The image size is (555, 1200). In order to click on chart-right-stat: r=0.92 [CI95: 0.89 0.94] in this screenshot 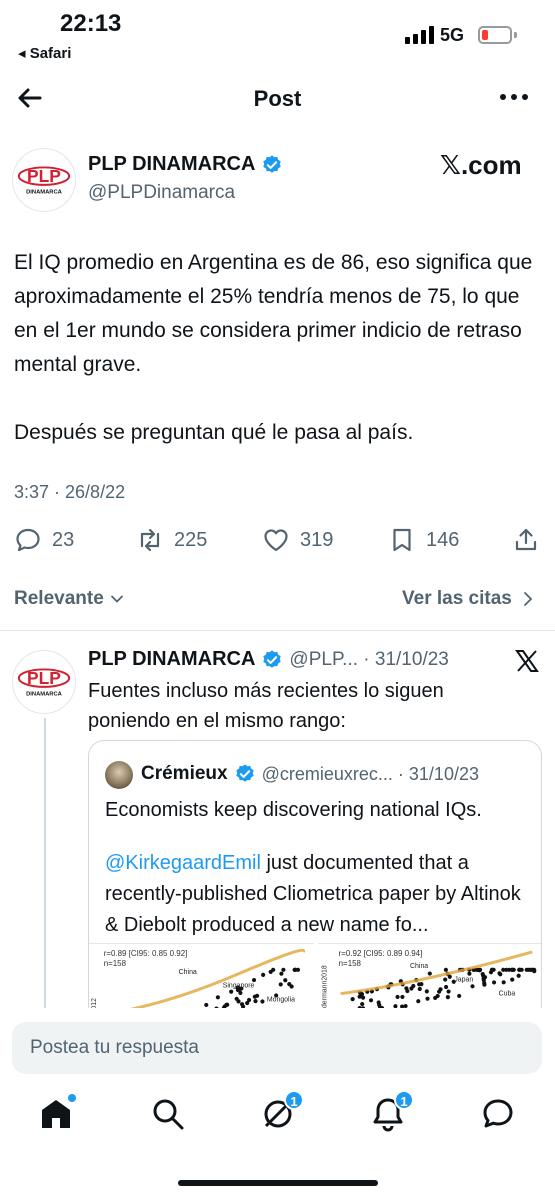, I will do `click(381, 953)`.